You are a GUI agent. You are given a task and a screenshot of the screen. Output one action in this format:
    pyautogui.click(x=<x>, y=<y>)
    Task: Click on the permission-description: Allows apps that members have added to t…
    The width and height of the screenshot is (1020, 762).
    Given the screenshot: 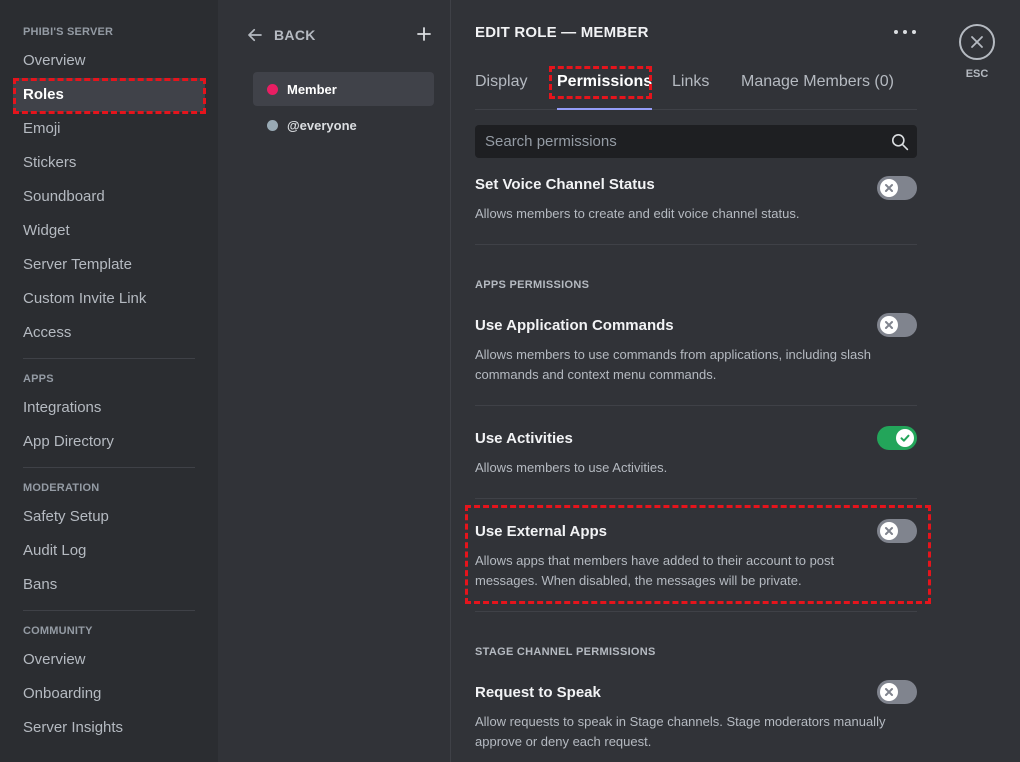 What is the action you would take?
    pyautogui.click(x=655, y=570)
    